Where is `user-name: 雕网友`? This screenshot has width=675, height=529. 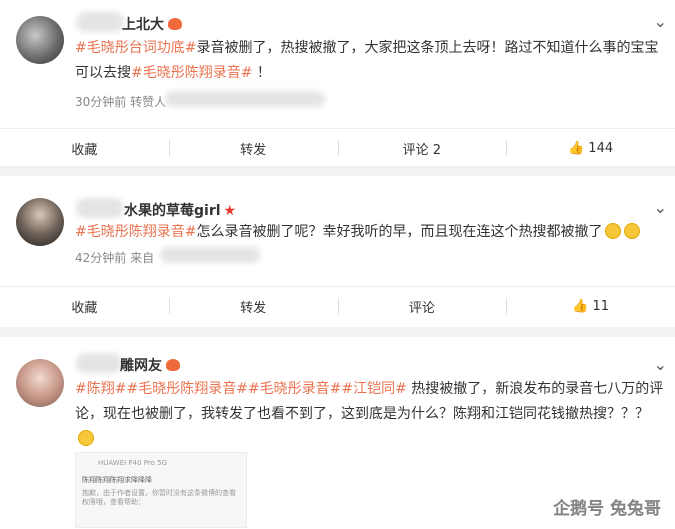 user-name: 雕网友 is located at coordinates (150, 365).